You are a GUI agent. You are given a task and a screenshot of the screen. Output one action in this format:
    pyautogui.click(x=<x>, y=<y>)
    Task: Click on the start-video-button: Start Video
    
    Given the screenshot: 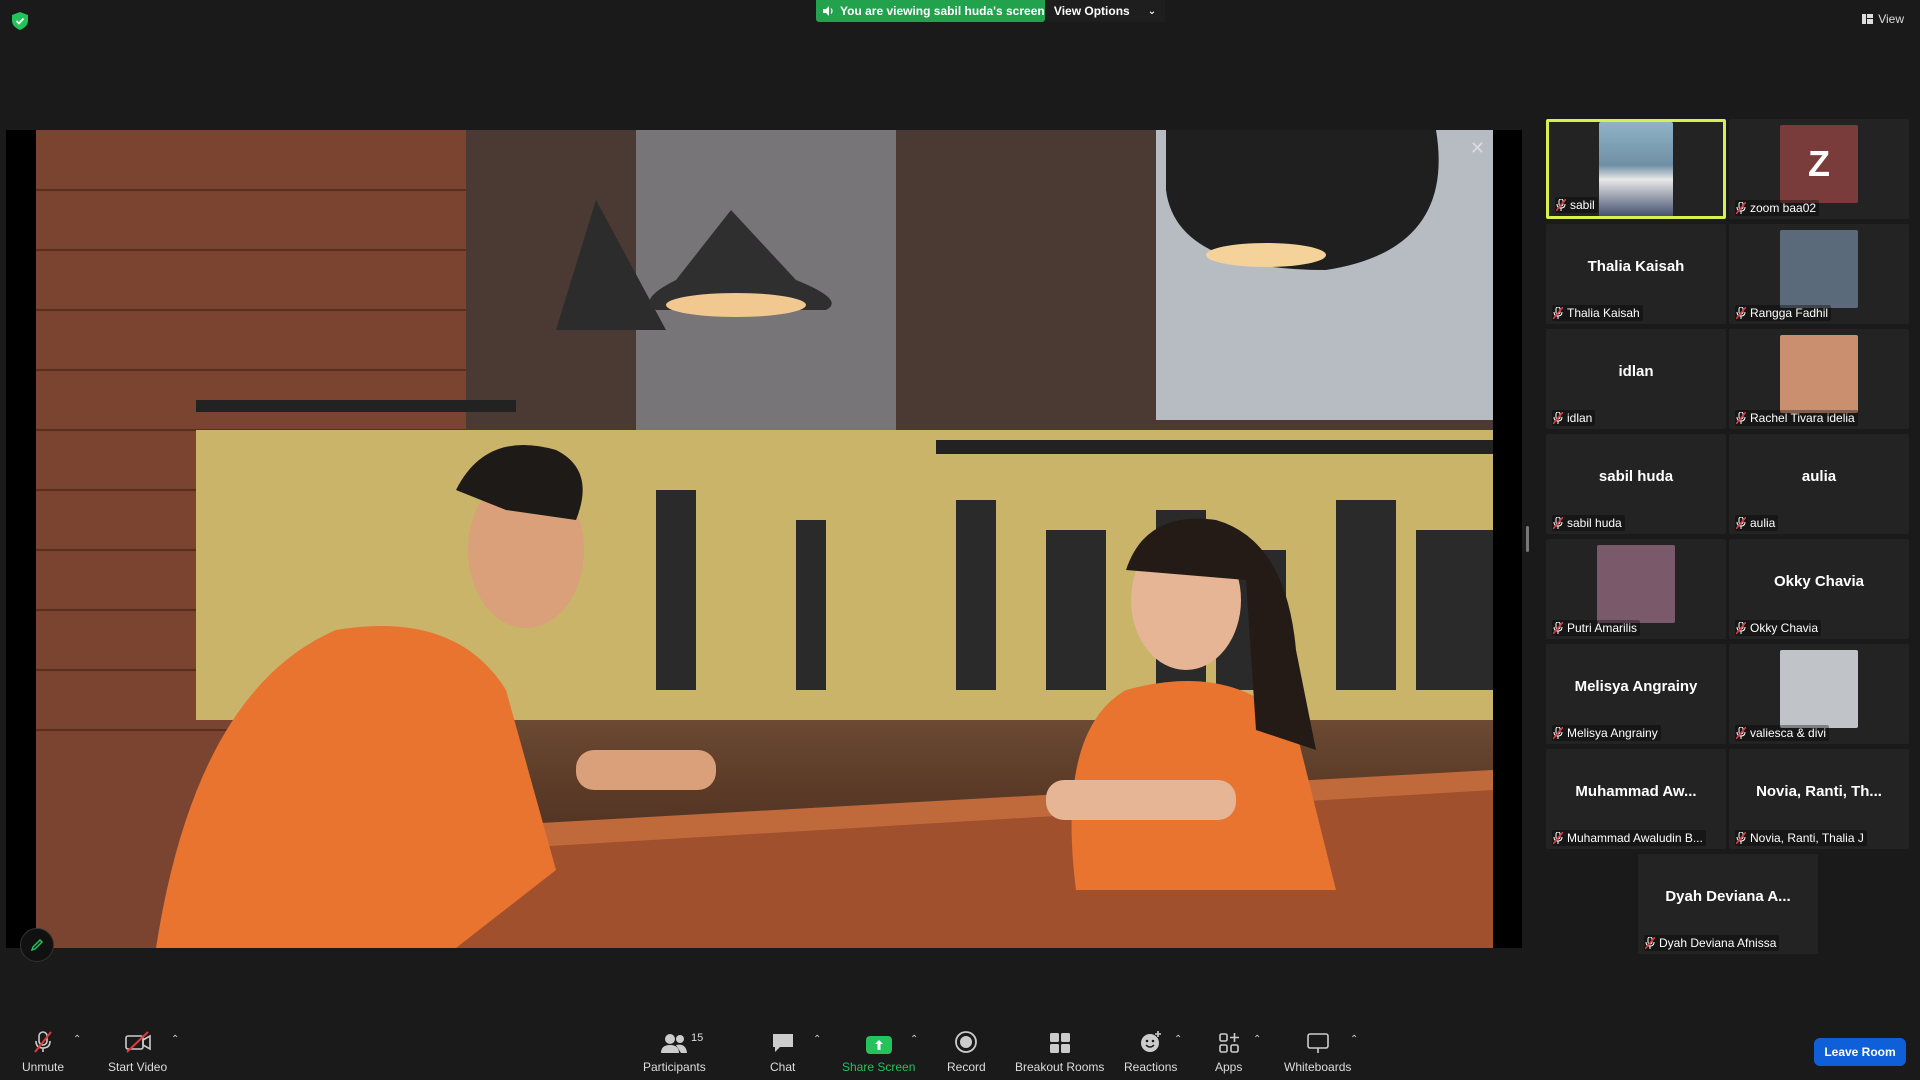 What is the action you would take?
    pyautogui.click(x=137, y=1052)
    